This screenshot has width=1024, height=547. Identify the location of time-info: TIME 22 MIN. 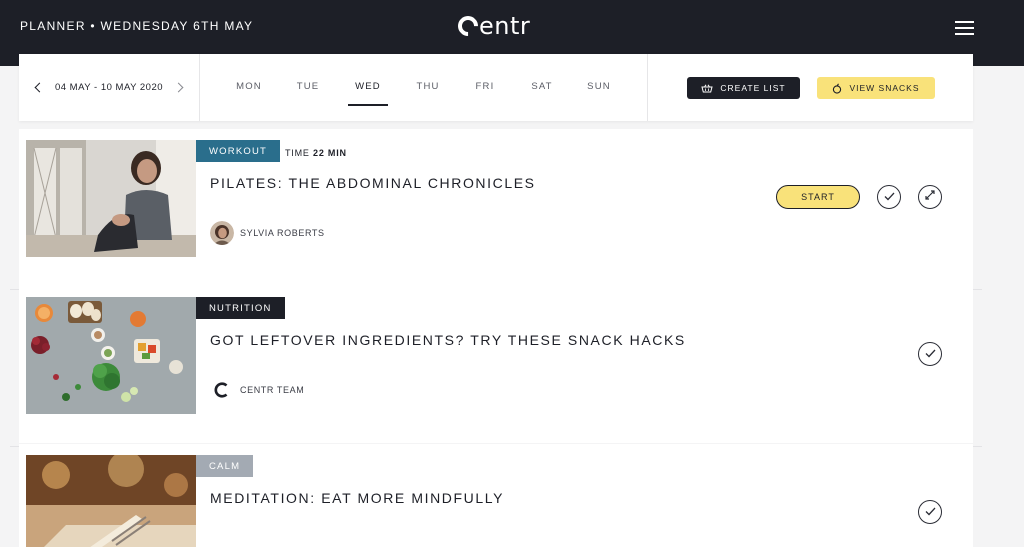
(316, 153).